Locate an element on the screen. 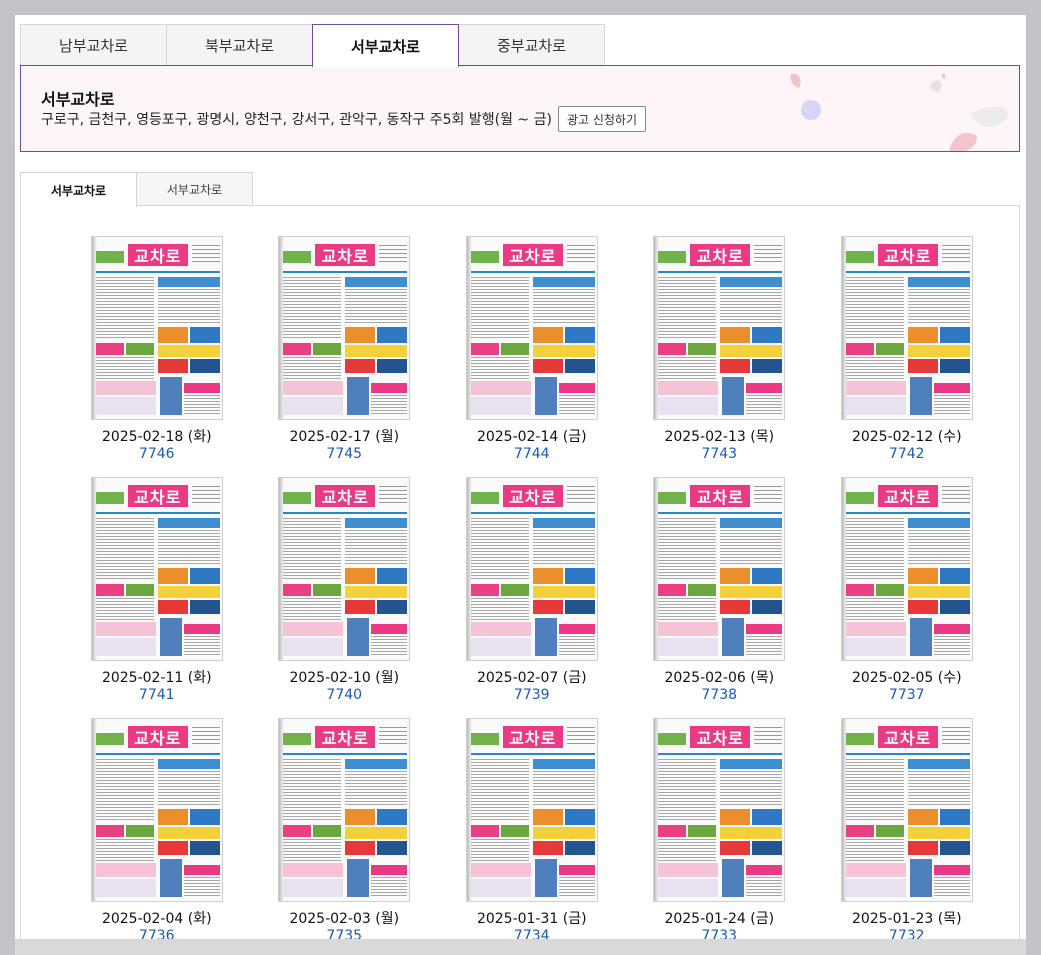  issue-date: 2025-02-04 (화) is located at coordinates (156, 919).